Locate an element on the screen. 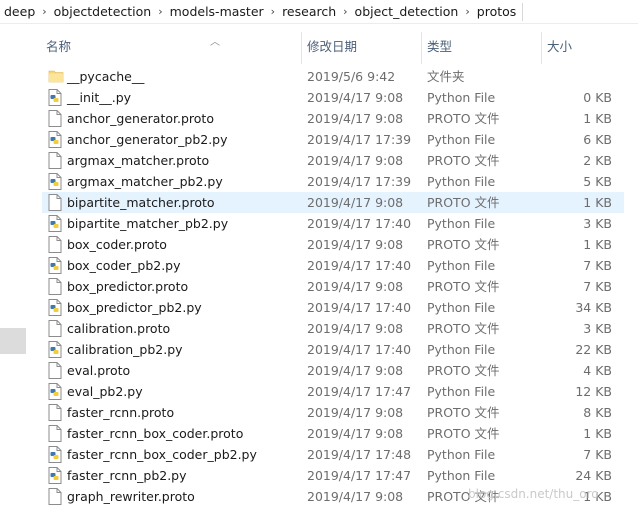  column-header-name: 名称 ︿ is located at coordinates (173, 48).